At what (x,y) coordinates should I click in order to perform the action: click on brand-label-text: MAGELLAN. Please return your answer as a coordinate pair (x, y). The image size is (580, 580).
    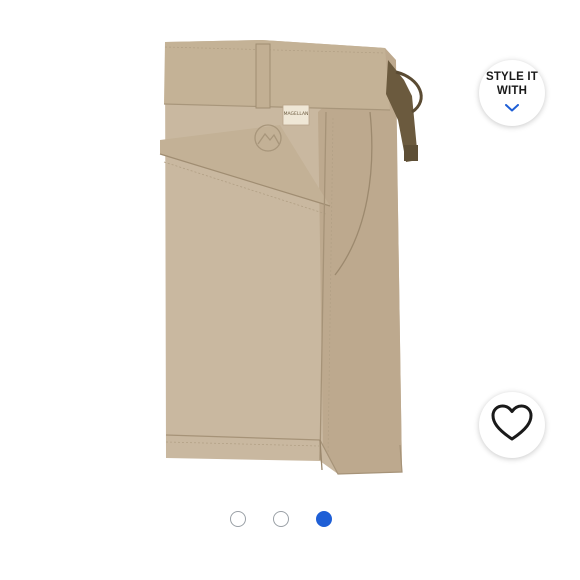
    Looking at the image, I should click on (296, 114).